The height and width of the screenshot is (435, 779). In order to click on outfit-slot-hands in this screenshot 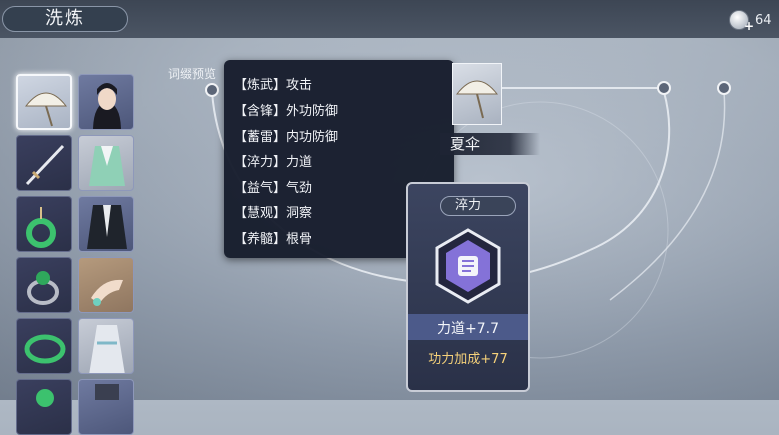, I will do `click(106, 285)`.